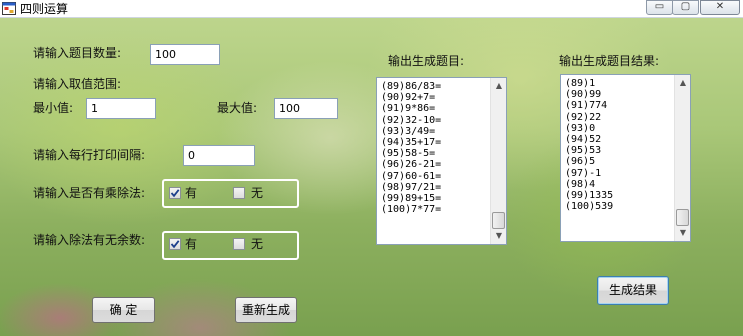 The width and height of the screenshot is (743, 336). What do you see at coordinates (411, 120) in the screenshot?
I see `list-item: (92)32-10=` at bounding box center [411, 120].